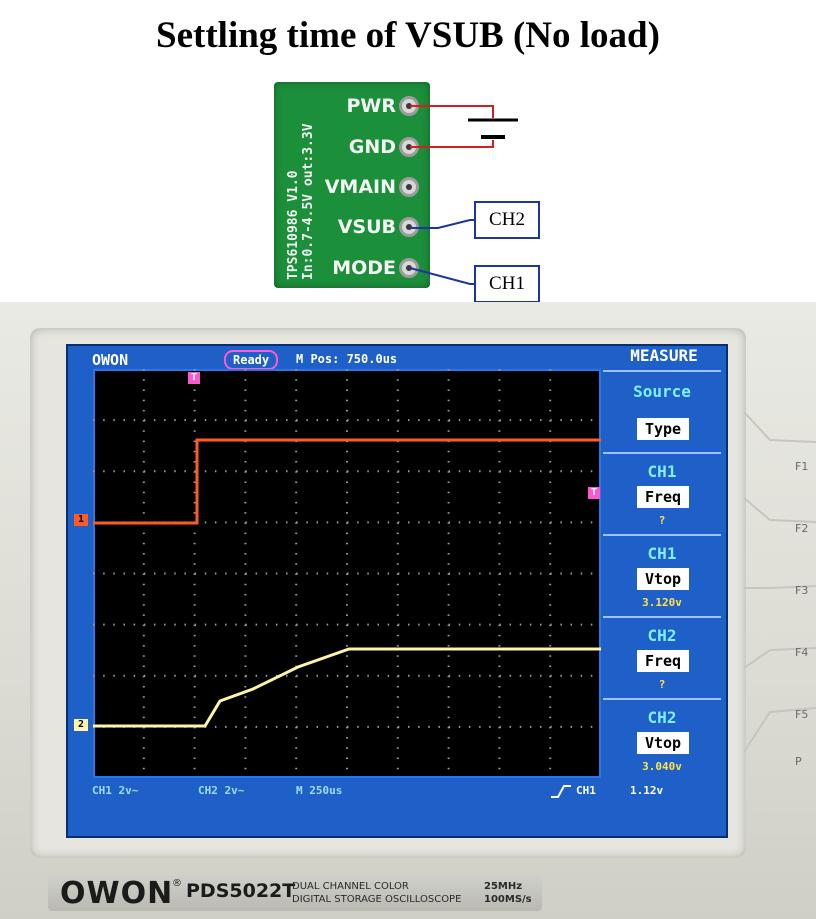  I want to click on f2-key-label: F2, so click(801, 528).